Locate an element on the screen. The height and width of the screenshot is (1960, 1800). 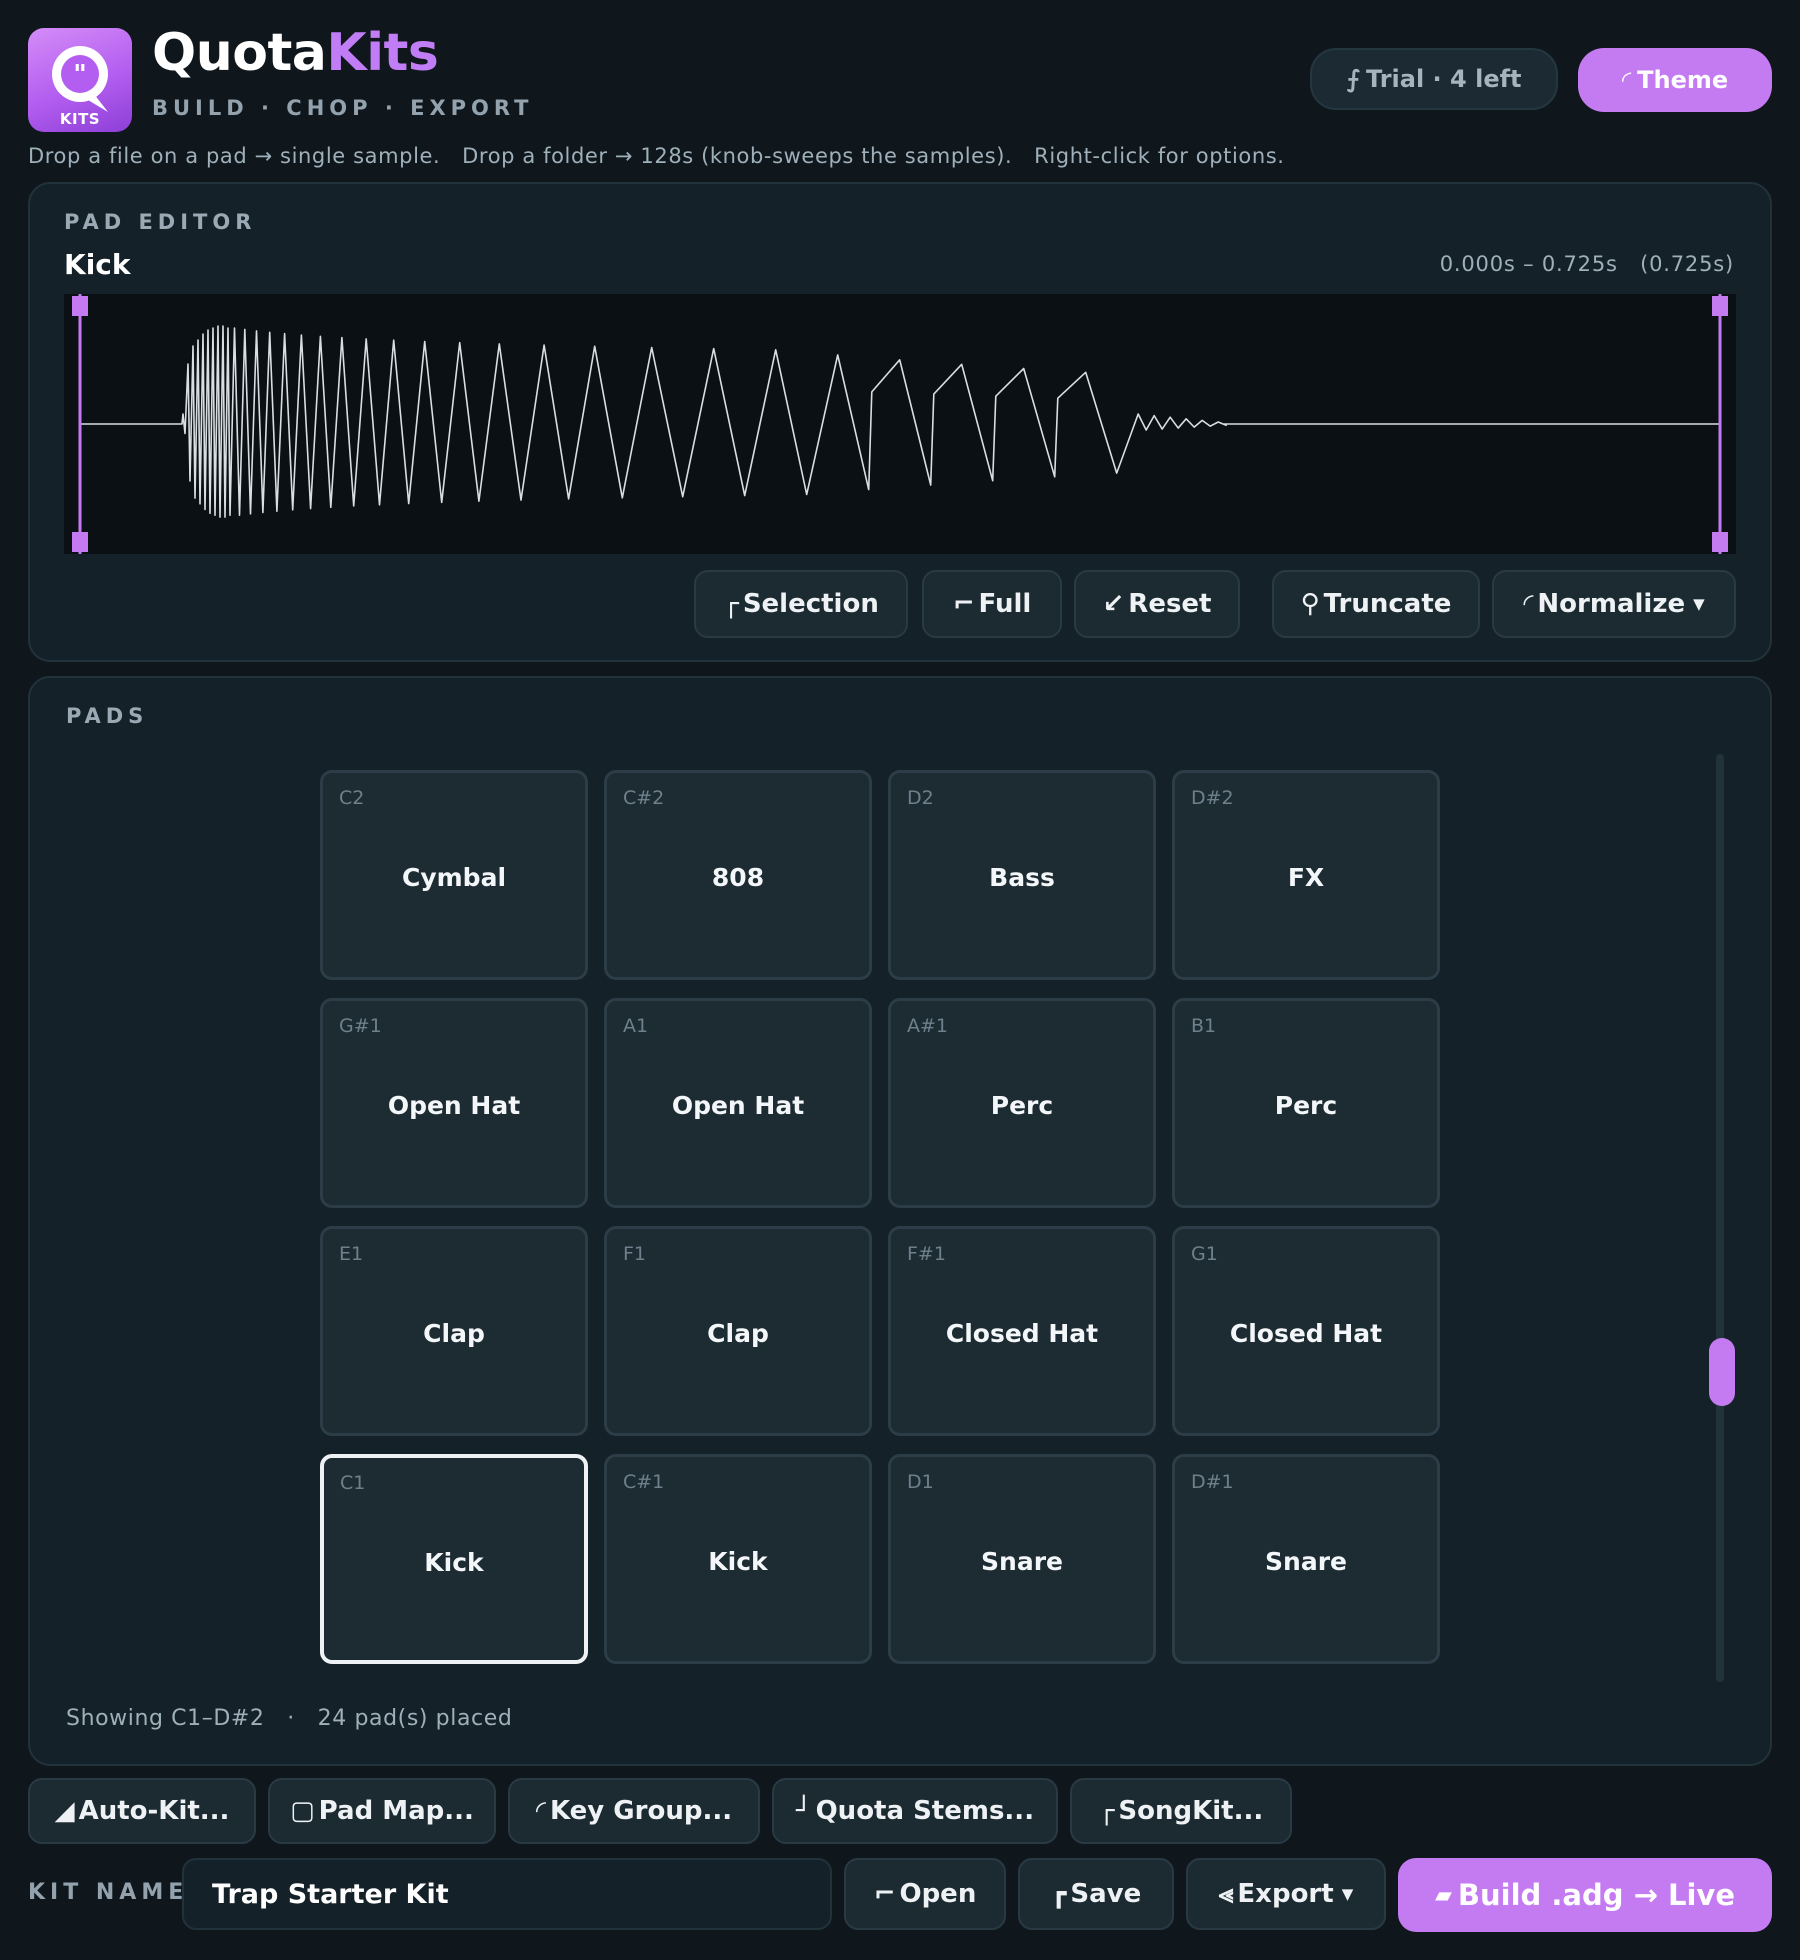
save-icon: ┏ is located at coordinates (1058, 1894).